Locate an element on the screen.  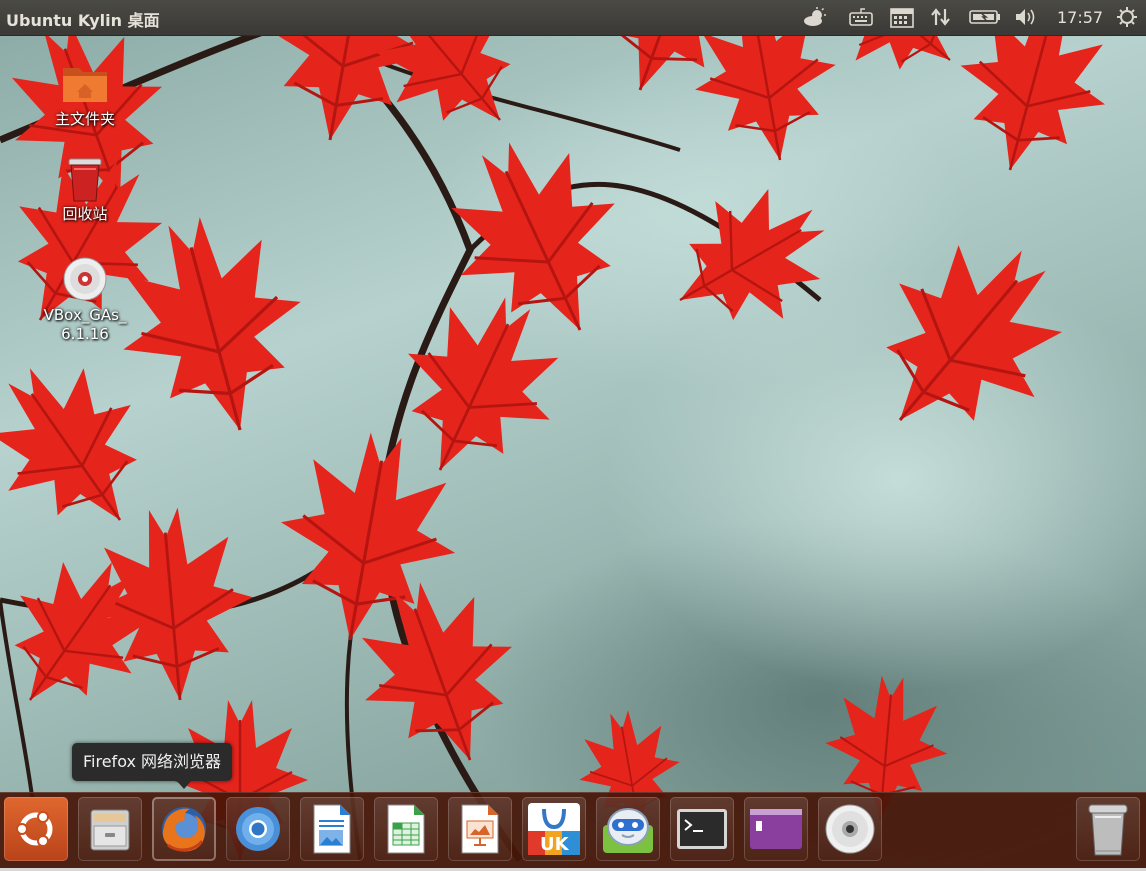
writer-icon is located at coordinates (332, 829).